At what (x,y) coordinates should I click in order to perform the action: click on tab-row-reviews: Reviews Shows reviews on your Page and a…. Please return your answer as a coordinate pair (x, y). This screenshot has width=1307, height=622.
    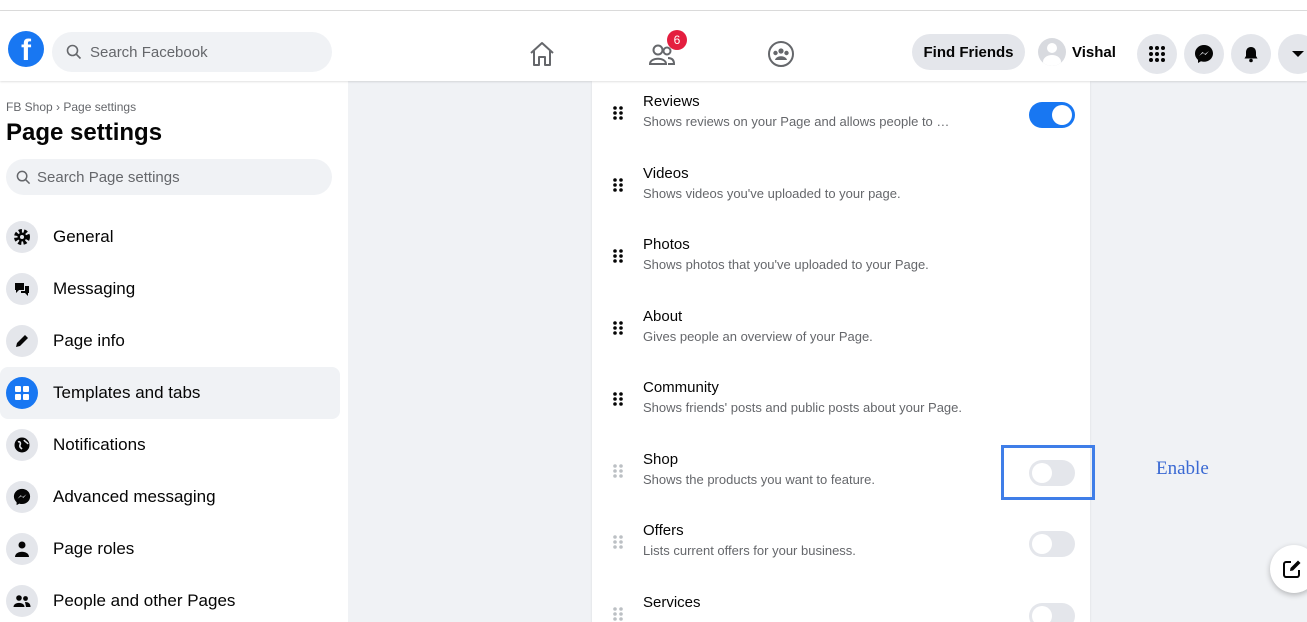
    Looking at the image, I should click on (841, 117).